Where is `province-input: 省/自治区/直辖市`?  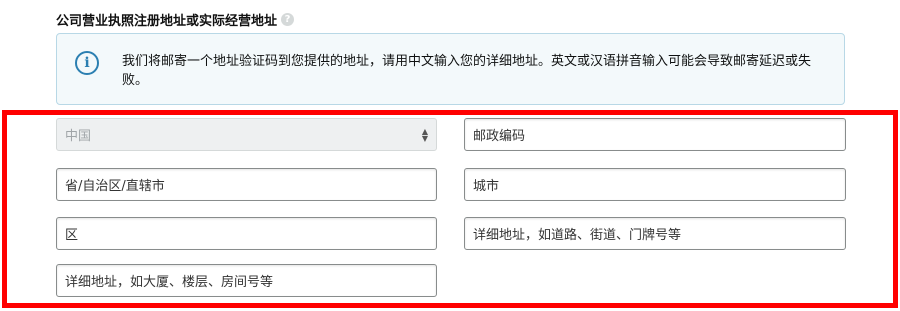 province-input: 省/自治区/直辖市 is located at coordinates (246, 184).